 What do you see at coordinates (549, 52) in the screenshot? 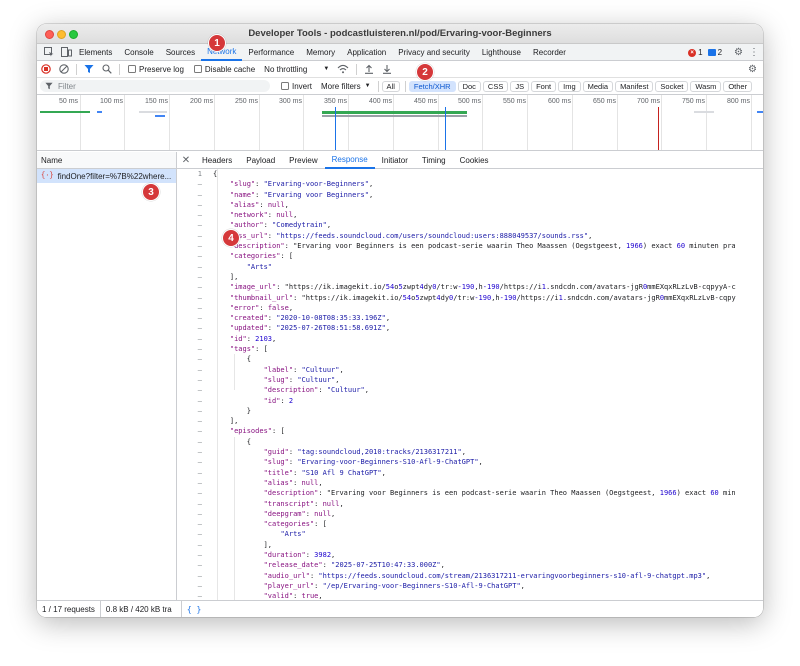
I see `tab-recorder: Recorder` at bounding box center [549, 52].